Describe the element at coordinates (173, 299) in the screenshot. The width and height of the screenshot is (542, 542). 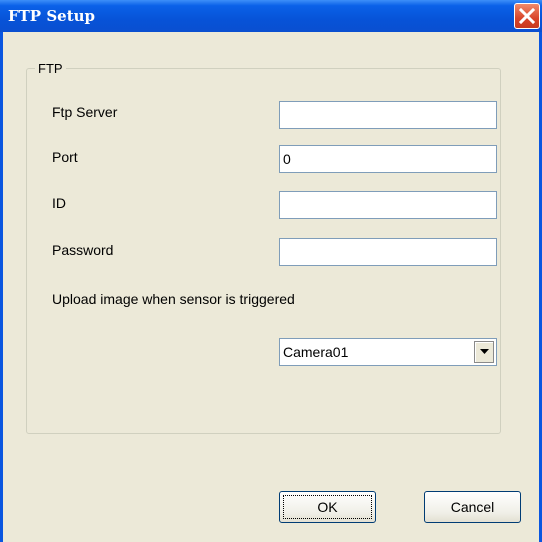
I see `upload-image-label: Upload image when sensor is triggered` at that location.